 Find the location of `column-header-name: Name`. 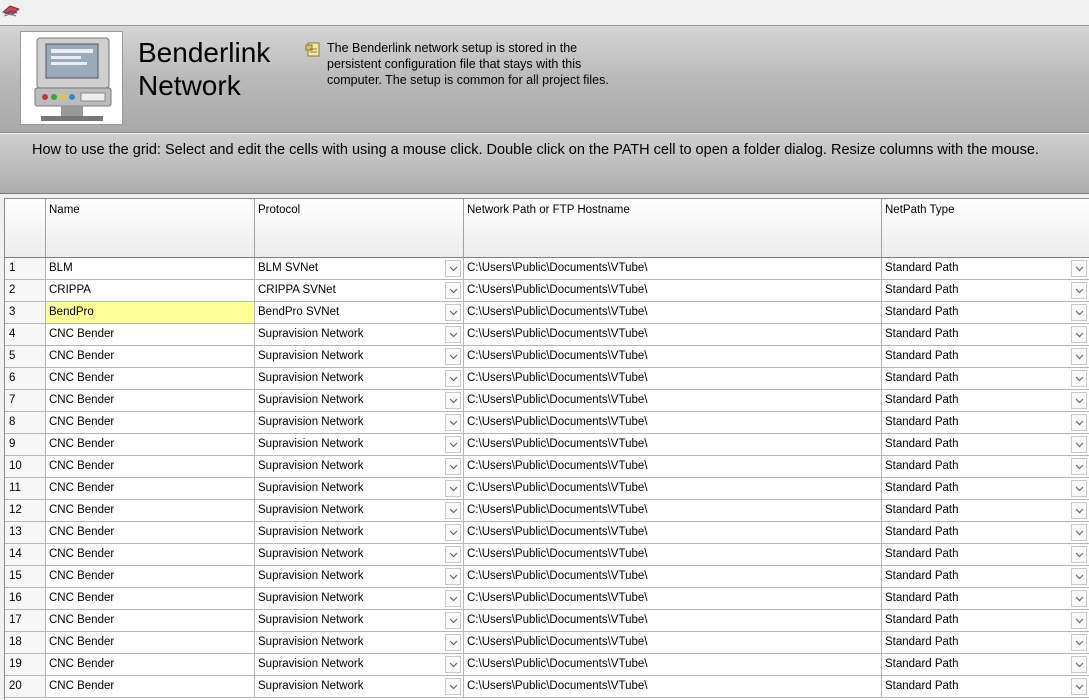

column-header-name: Name is located at coordinates (150, 228).